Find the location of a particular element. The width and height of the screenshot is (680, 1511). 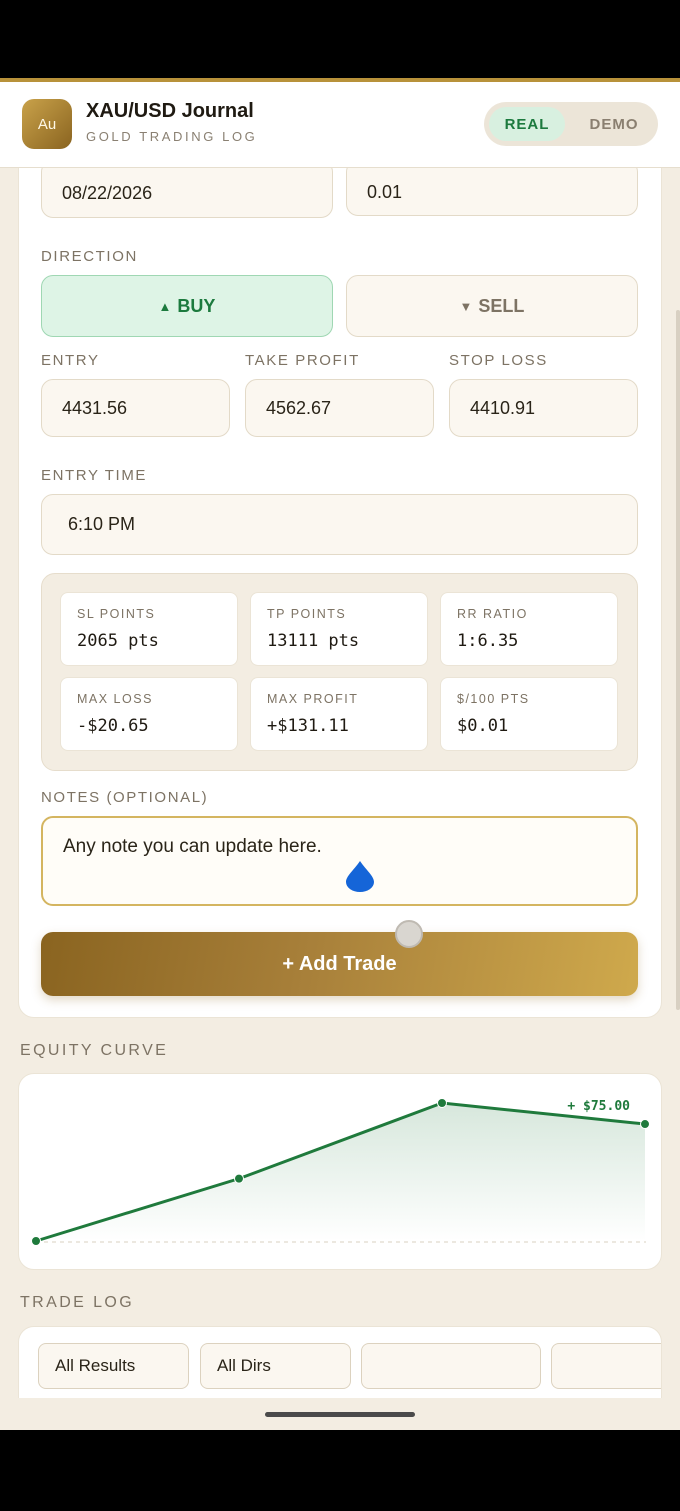

buy-button: ▲ BUY is located at coordinates (187, 306).